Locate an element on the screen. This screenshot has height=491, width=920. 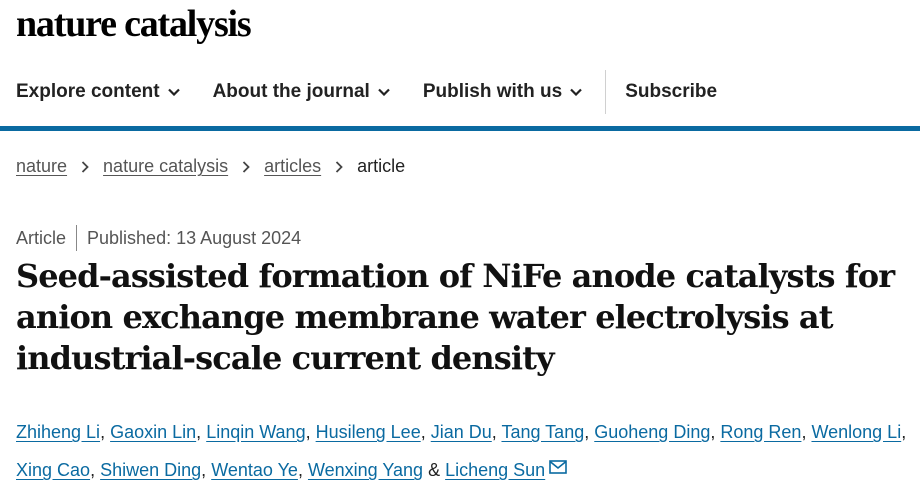
nav-about-journal: About the journal is located at coordinates (301, 92).